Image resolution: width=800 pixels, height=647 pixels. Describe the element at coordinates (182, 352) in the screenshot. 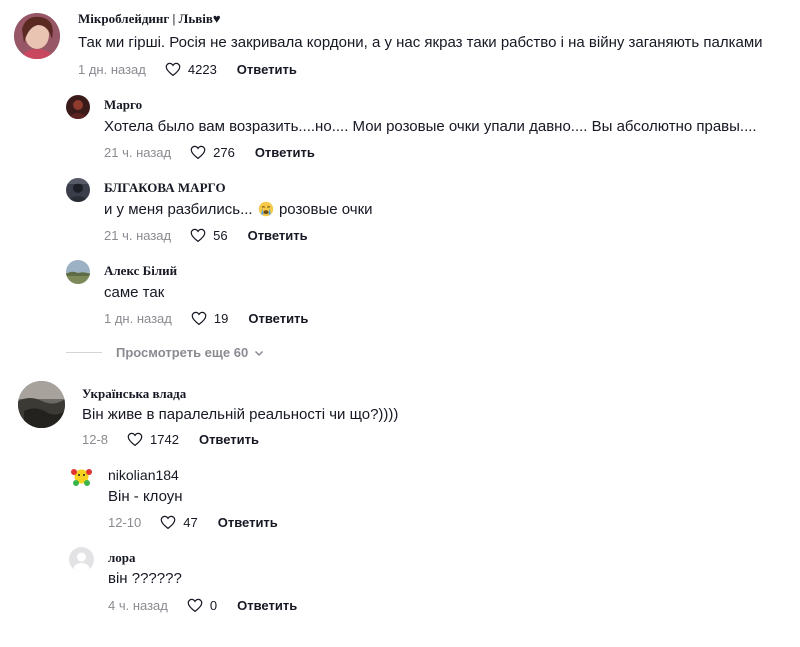

I see `view-more-label: Просмотреть еще 60` at that location.